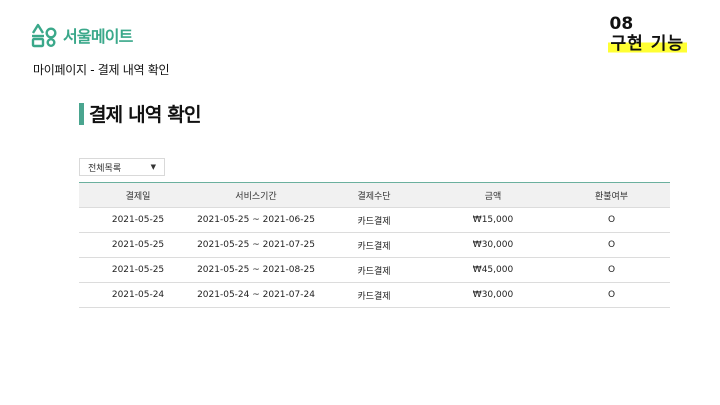  I want to click on section-title: 구현 기능, so click(647, 44).